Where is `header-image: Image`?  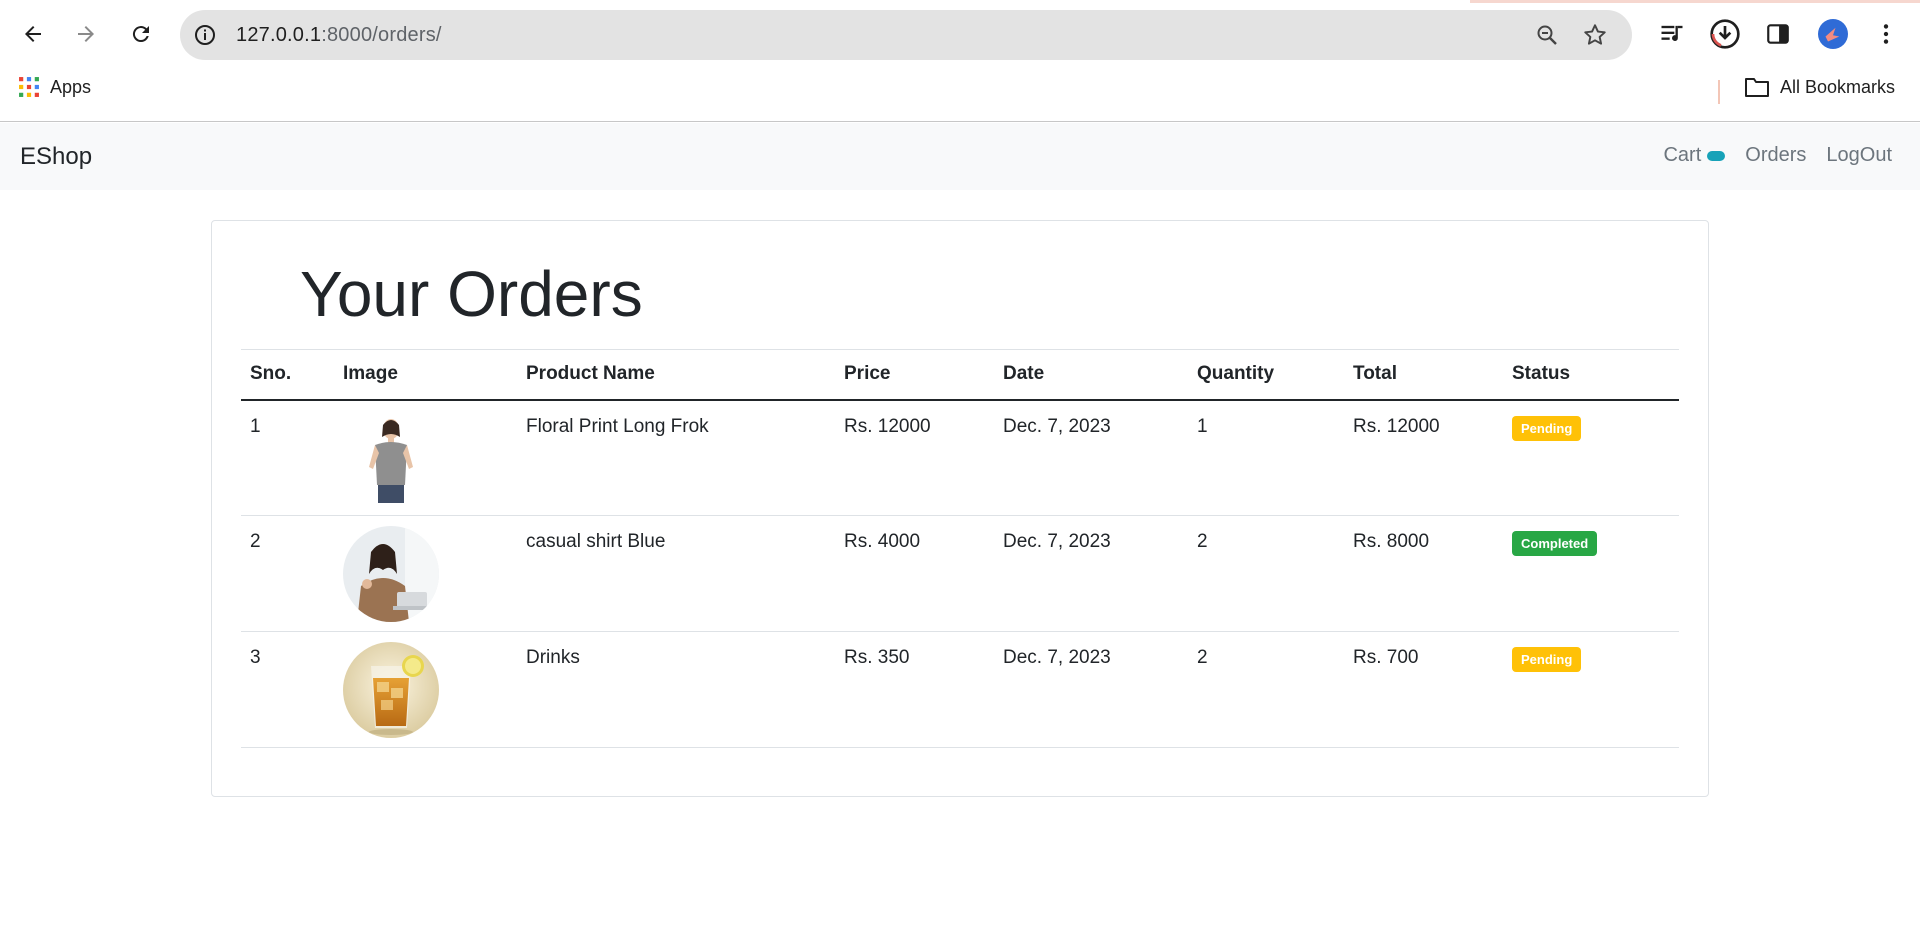
header-image: Image is located at coordinates (425, 375).